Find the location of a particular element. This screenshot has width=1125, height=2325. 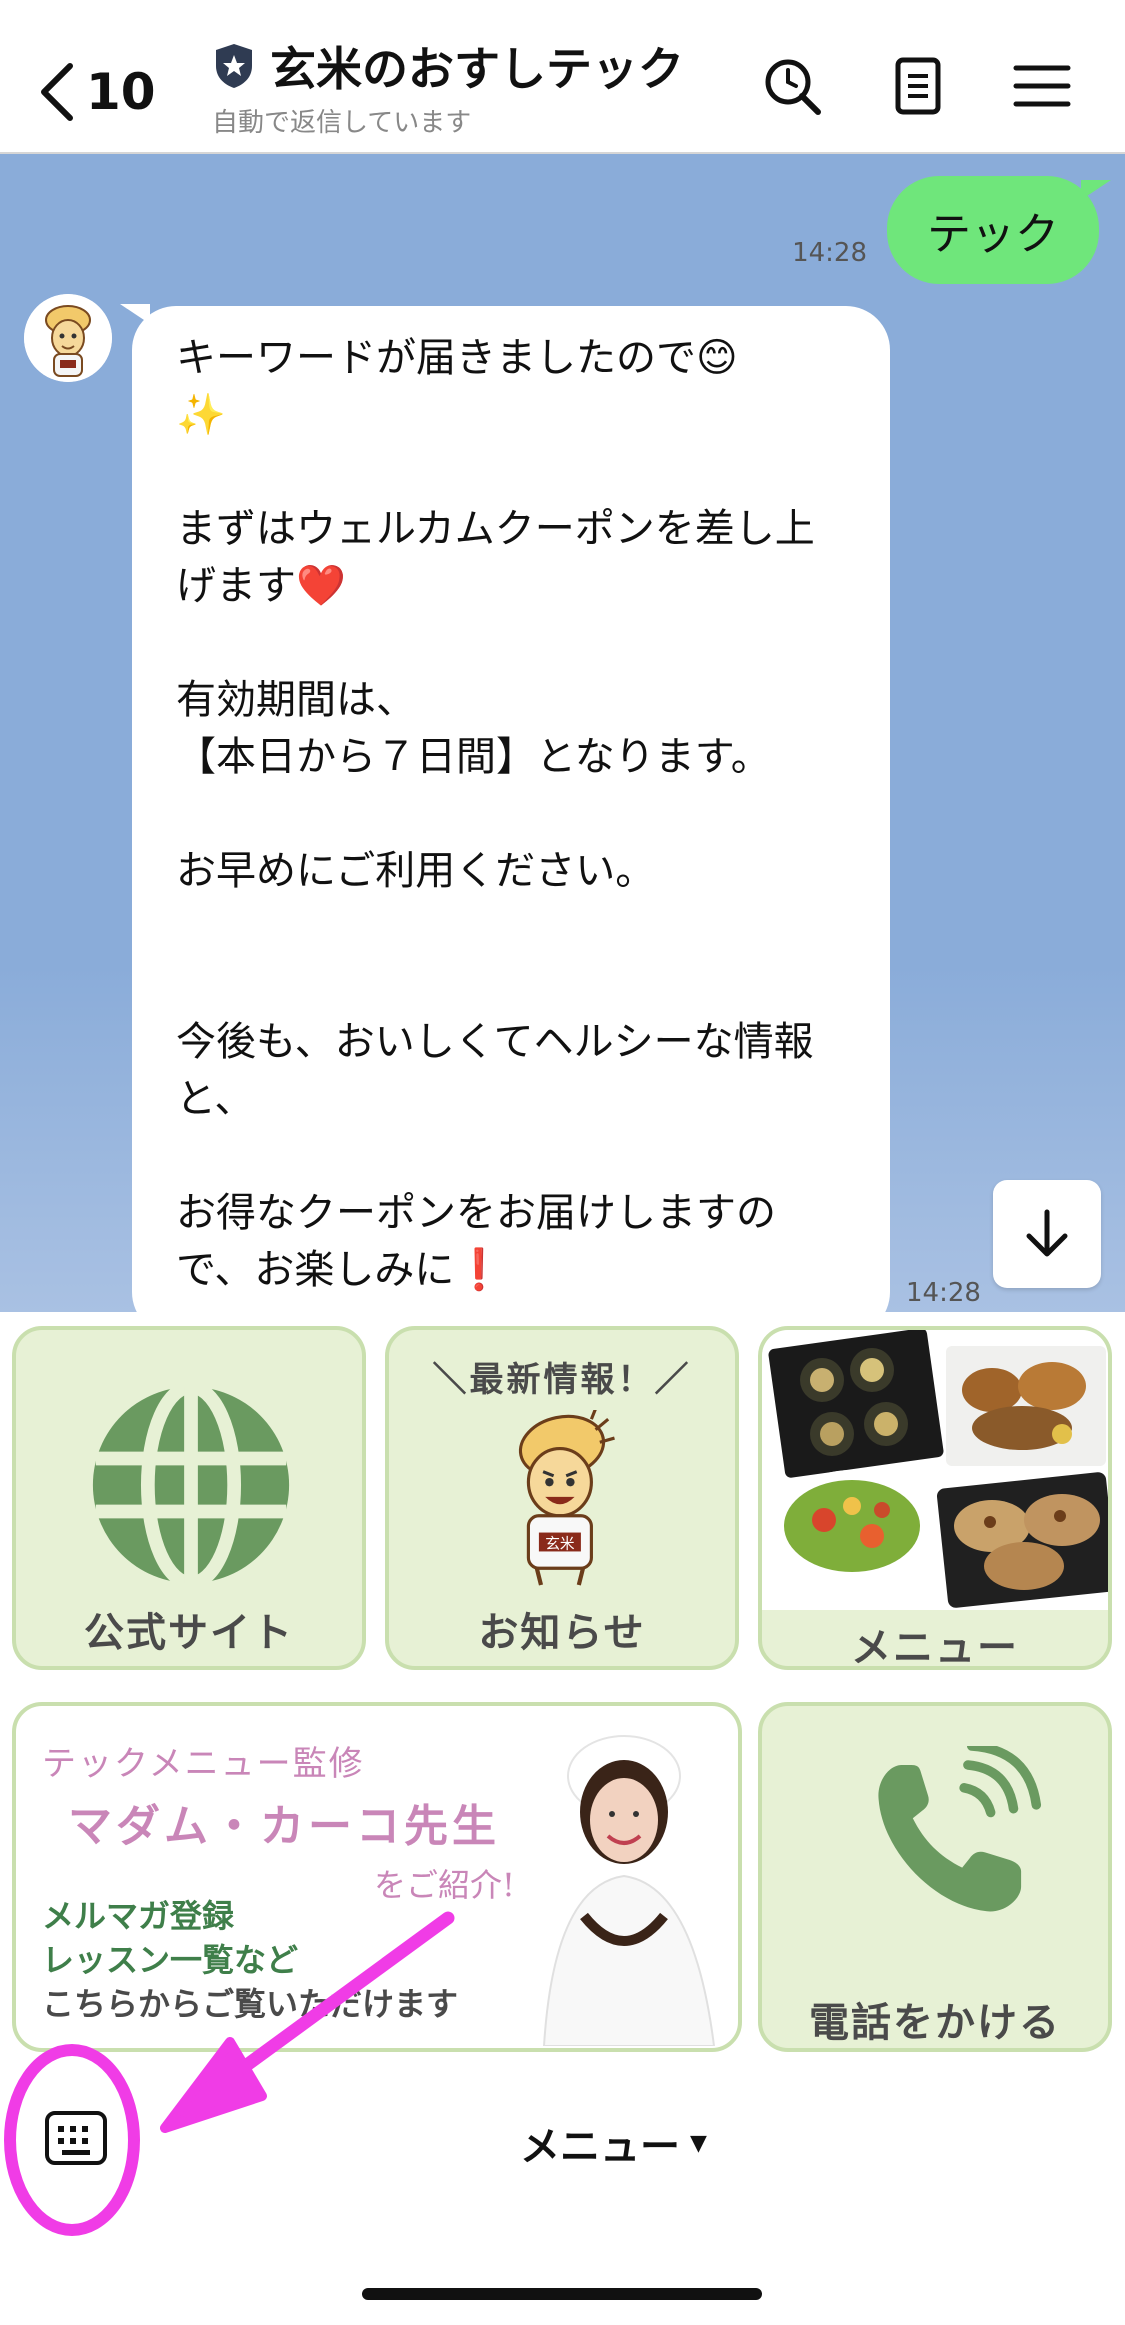

mascot-icon: 玄米 is located at coordinates (566, 1498).